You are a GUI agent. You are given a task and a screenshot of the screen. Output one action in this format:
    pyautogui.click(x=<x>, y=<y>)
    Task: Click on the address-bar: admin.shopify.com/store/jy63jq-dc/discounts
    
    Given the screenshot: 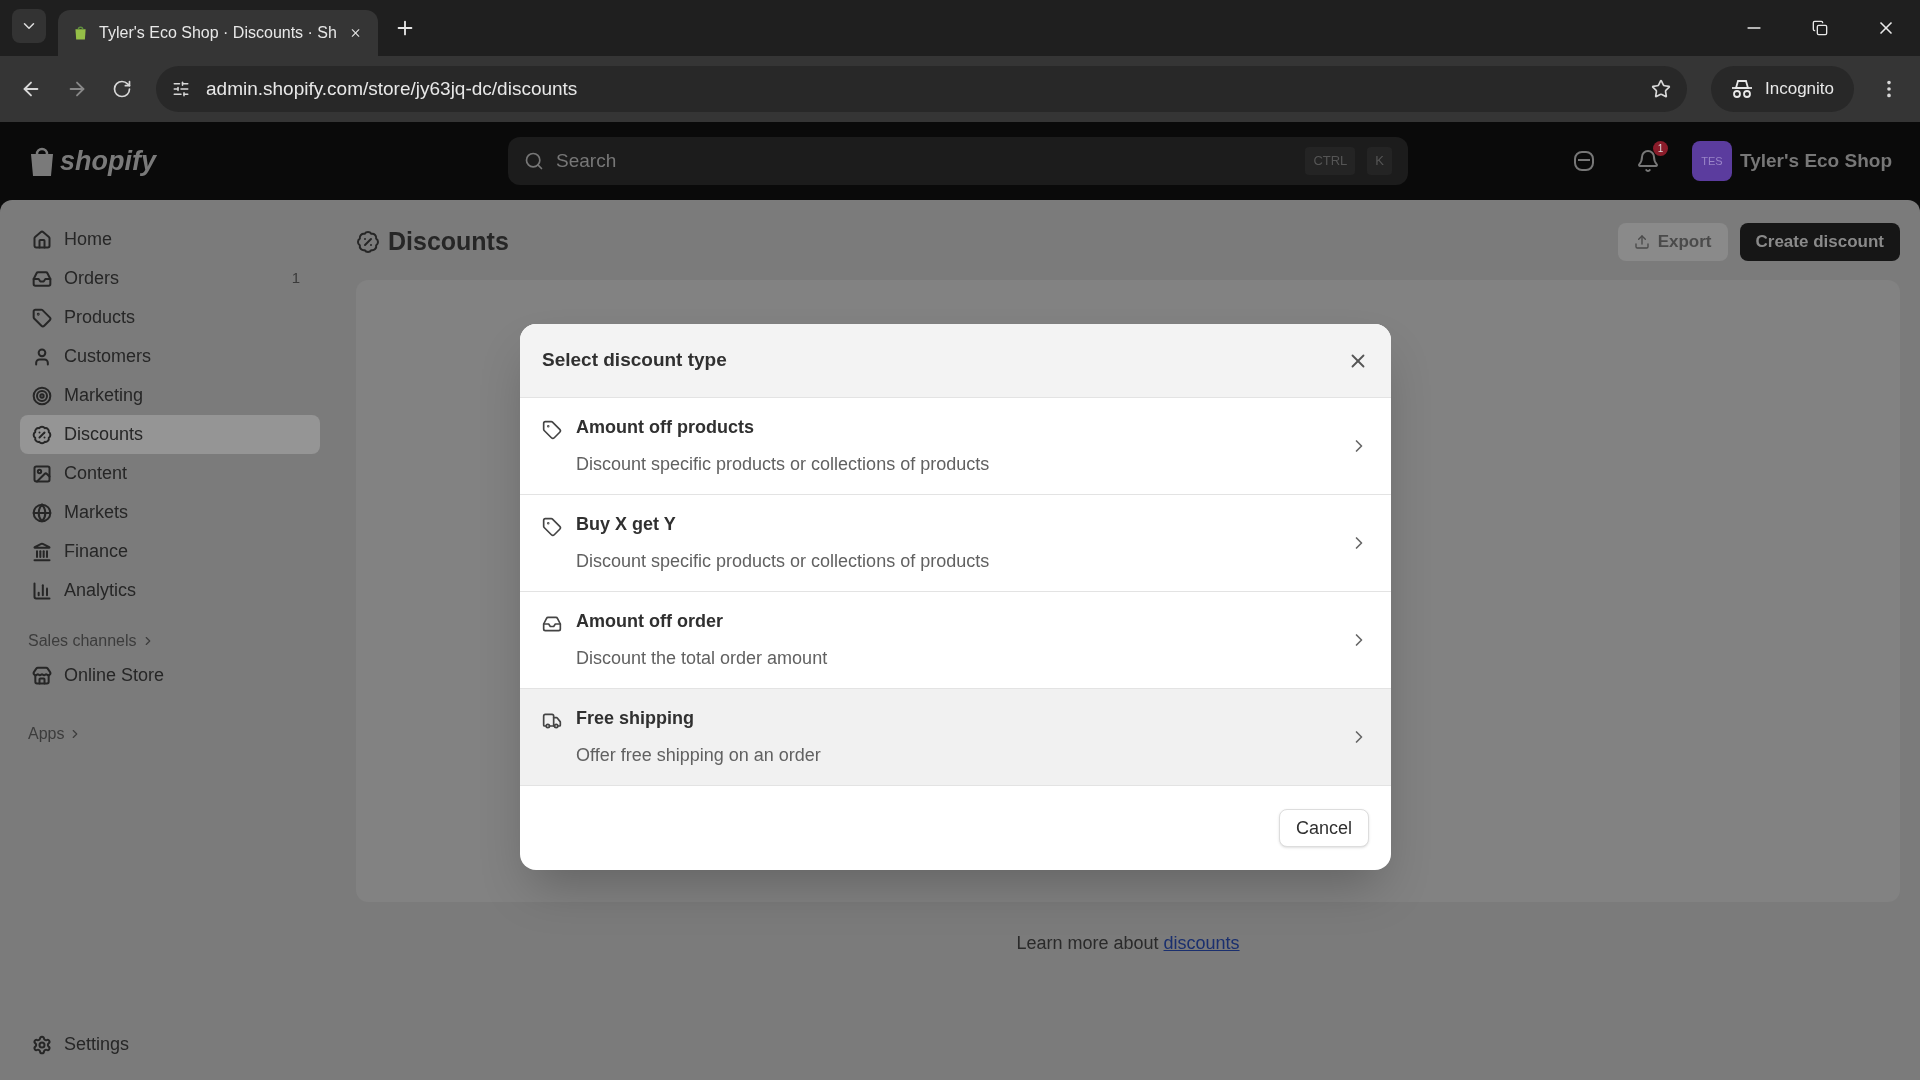 What is the action you would take?
    pyautogui.click(x=921, y=89)
    